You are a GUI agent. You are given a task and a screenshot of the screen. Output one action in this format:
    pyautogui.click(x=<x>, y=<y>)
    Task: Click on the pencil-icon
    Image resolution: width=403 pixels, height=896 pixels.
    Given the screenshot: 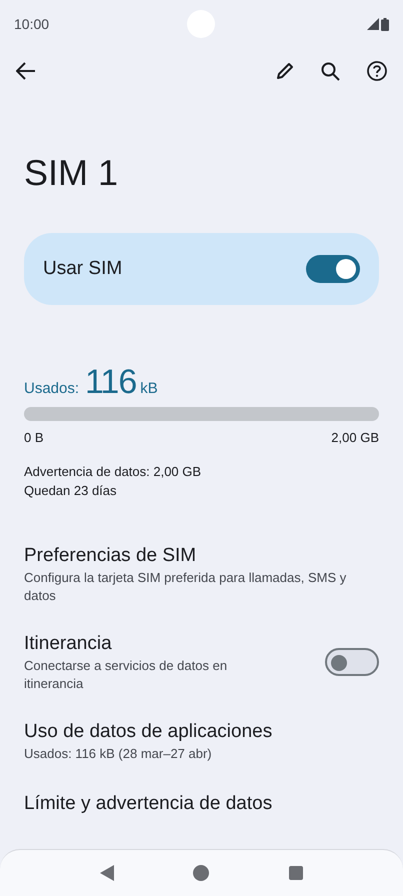 What is the action you would take?
    pyautogui.click(x=285, y=71)
    